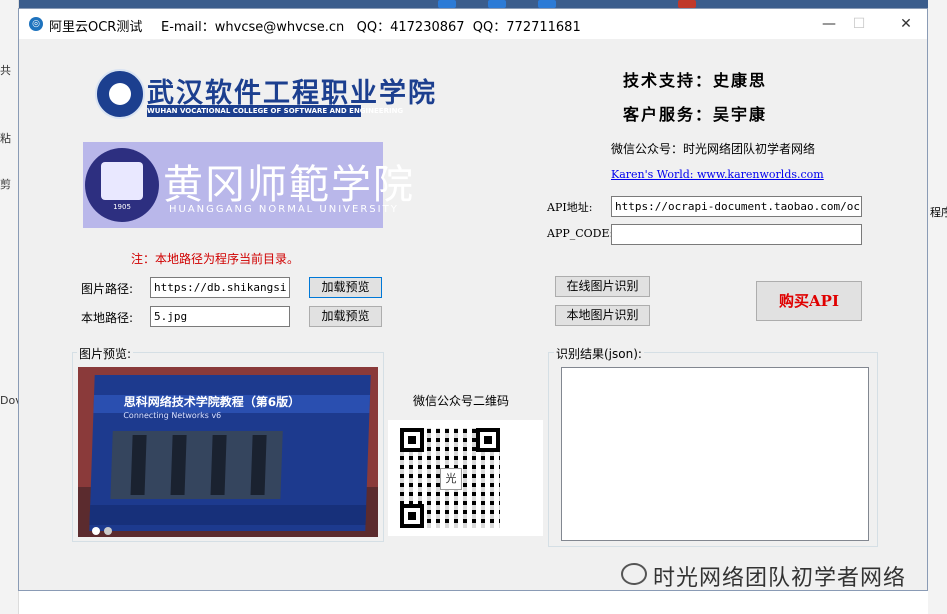  I want to click on hgnu-logo: 1905 黄冈师範学院 HUANGGANG NORMAL UNIVERSITY, so click(248, 185).